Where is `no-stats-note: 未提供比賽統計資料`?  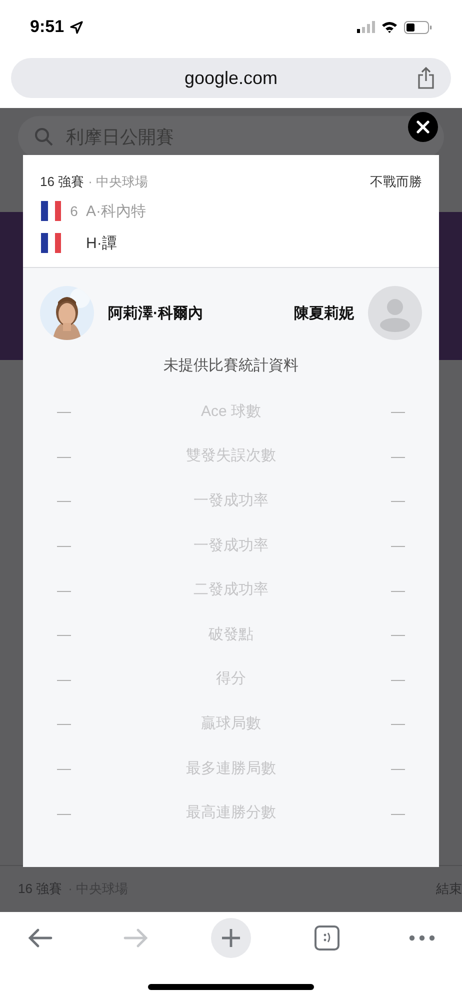 no-stats-note: 未提供比賽統計資料 is located at coordinates (231, 365).